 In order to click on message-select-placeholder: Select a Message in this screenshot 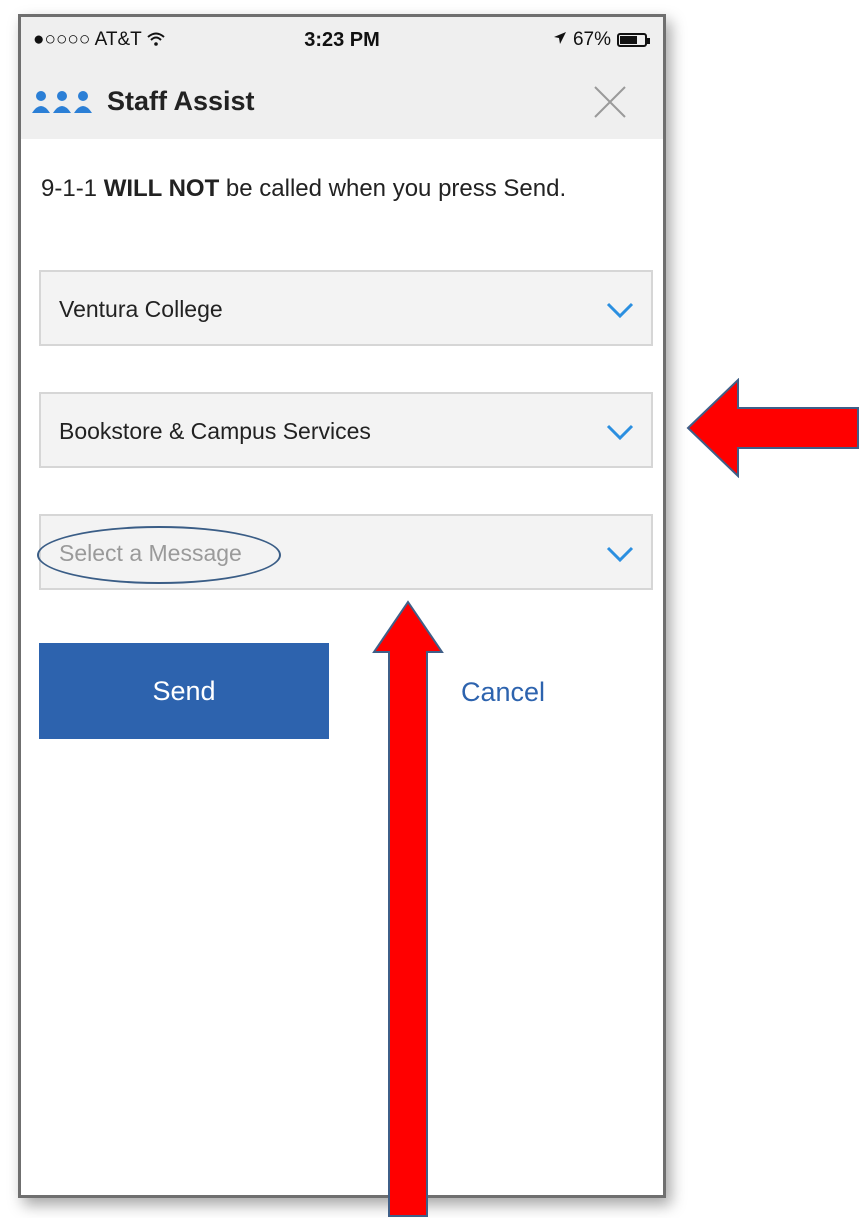, I will do `click(150, 553)`.